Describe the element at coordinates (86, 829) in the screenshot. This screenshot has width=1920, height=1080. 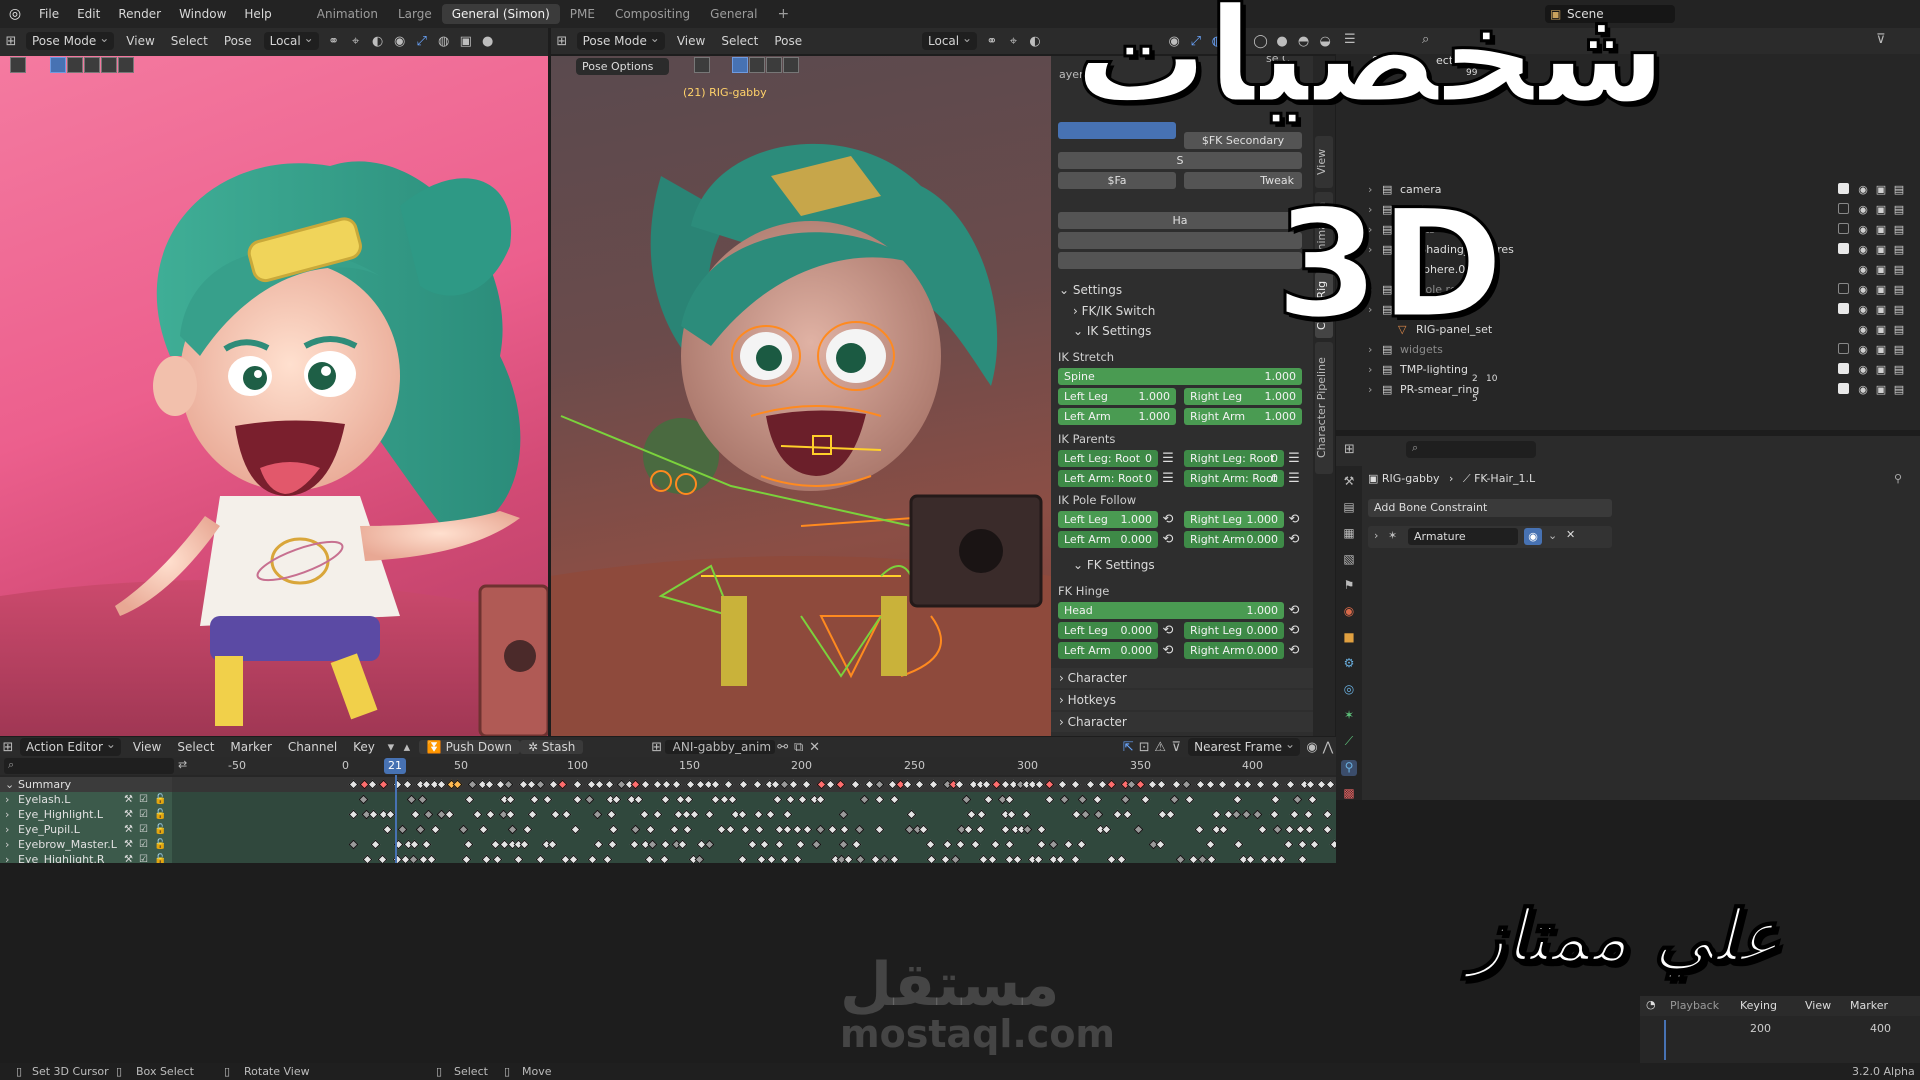
I see `bone-channel: › Eye_Pupil.L ⚒ ☑ 🔓` at that location.